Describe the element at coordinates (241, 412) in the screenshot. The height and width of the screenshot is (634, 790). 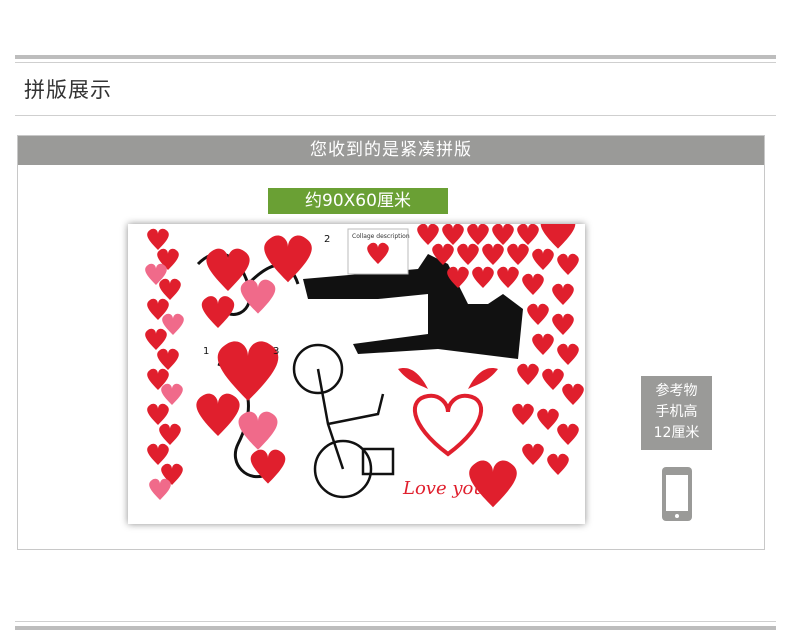
I see `swirl-heart-tree-bottom` at that location.